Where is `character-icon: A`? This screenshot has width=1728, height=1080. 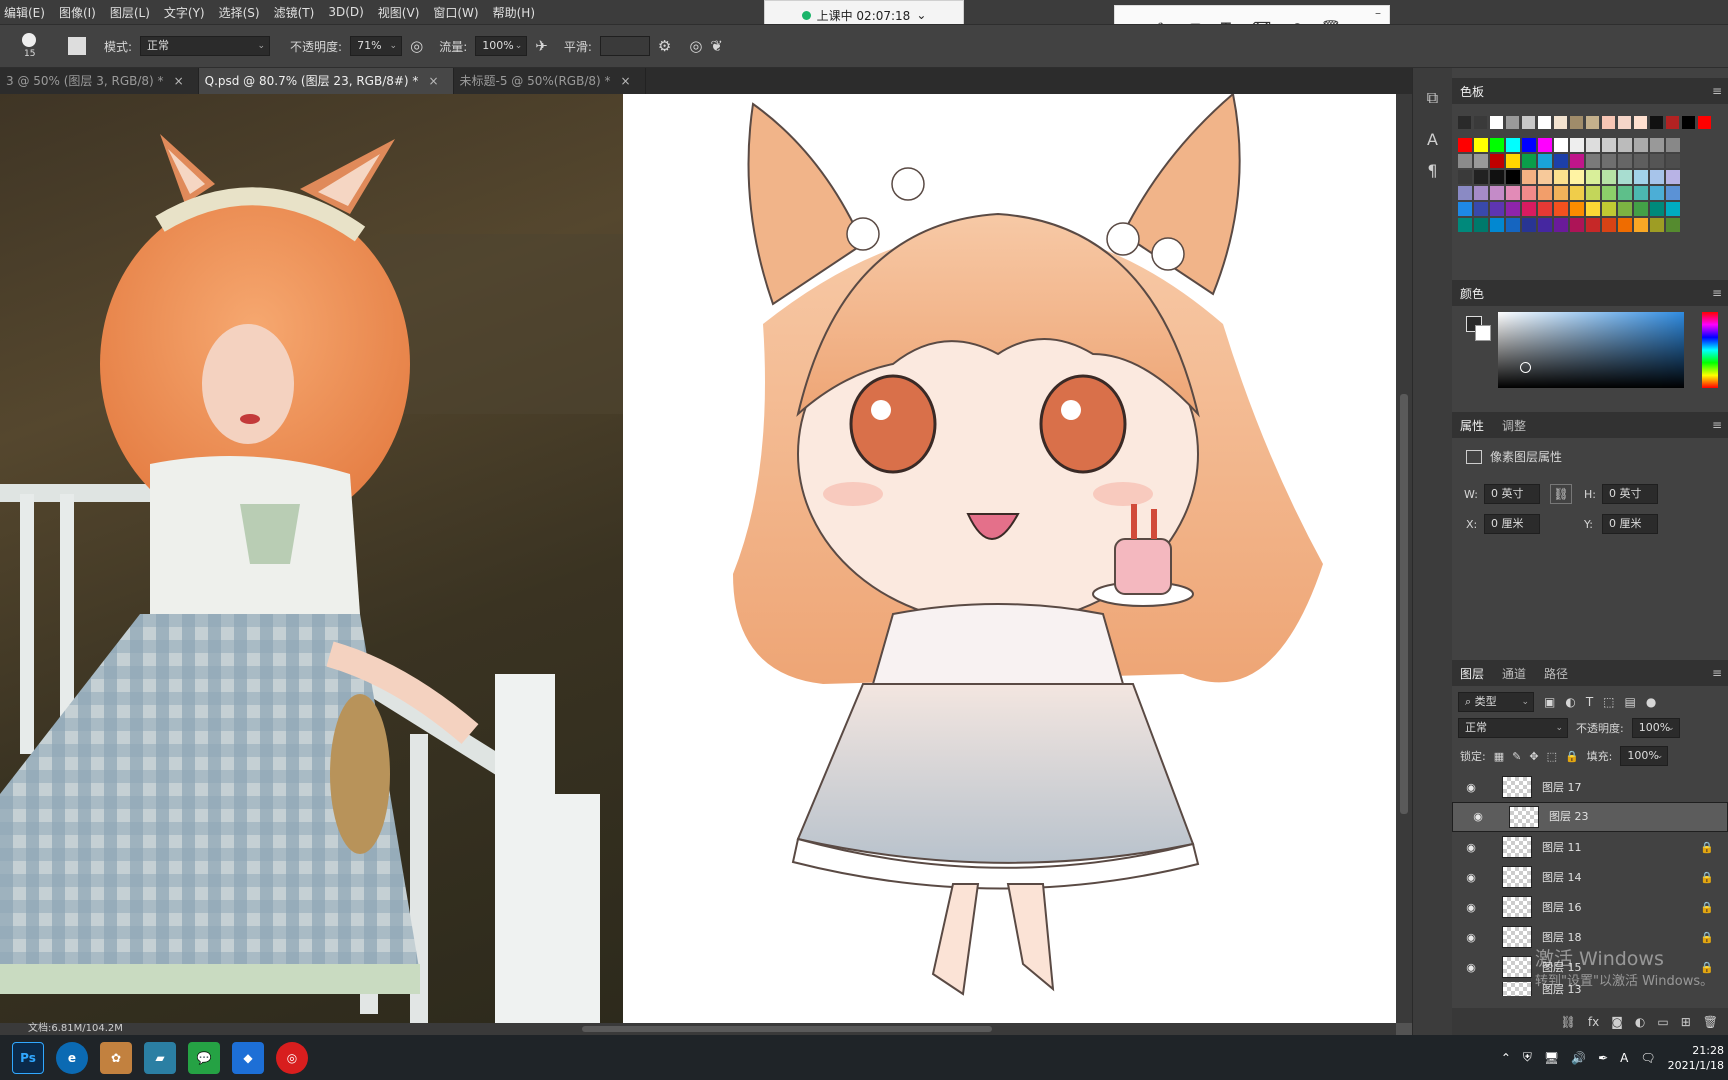
character-icon: A is located at coordinates (1432, 139).